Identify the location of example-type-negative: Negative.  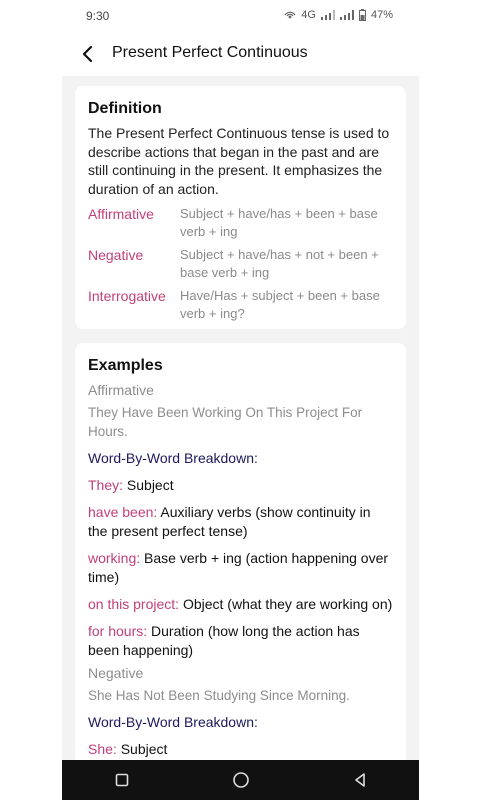
(116, 673).